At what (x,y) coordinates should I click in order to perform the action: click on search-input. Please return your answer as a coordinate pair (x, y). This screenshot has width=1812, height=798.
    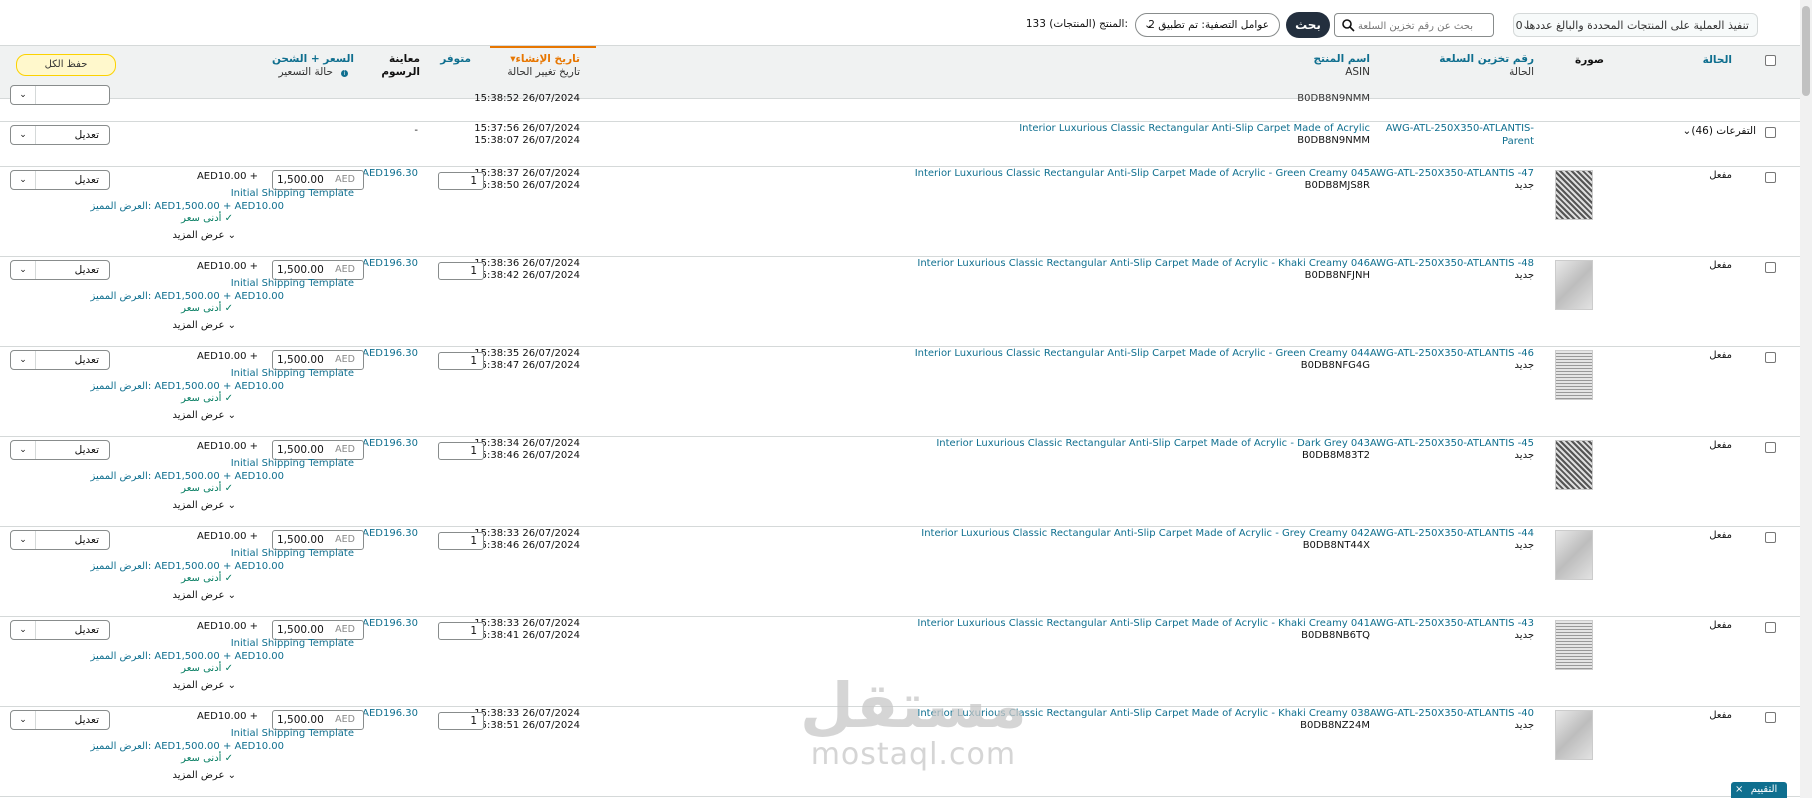
    Looking at the image, I should click on (1408, 26).